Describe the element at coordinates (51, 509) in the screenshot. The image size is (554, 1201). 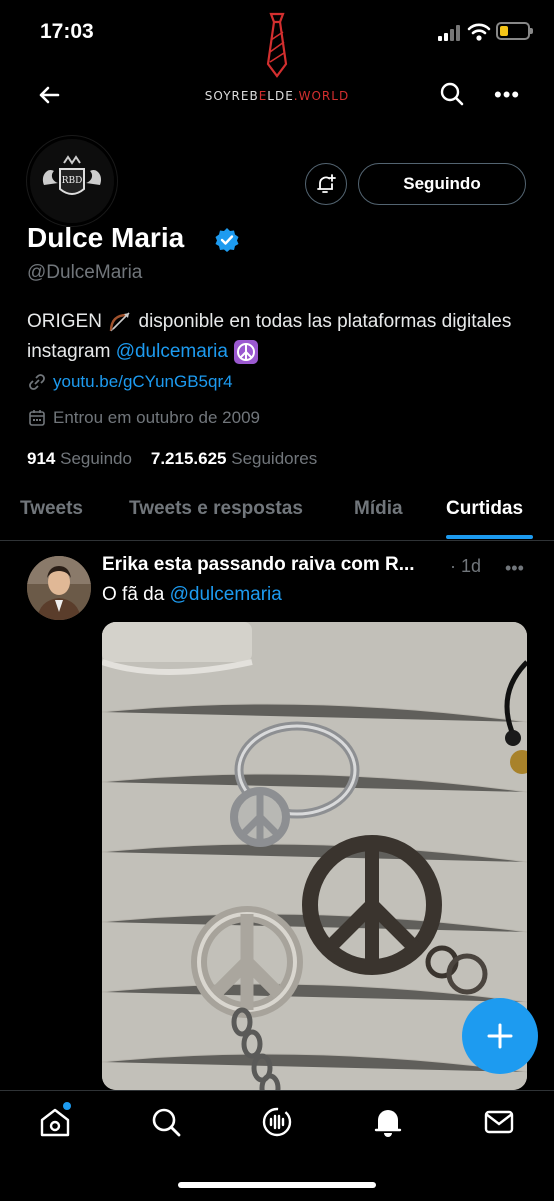
I see `tab-tweets: Tweets` at that location.